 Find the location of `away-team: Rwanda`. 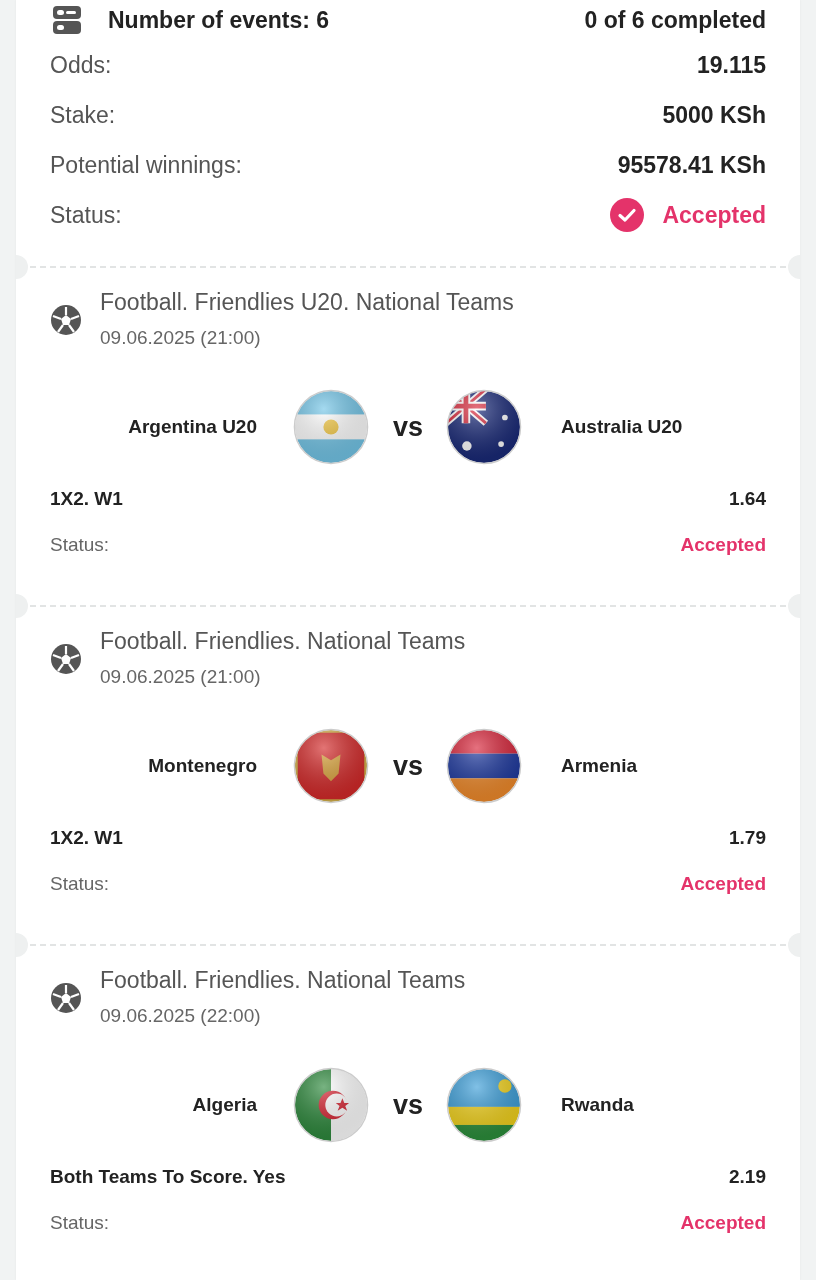

away-team: Rwanda is located at coordinates (597, 1105).